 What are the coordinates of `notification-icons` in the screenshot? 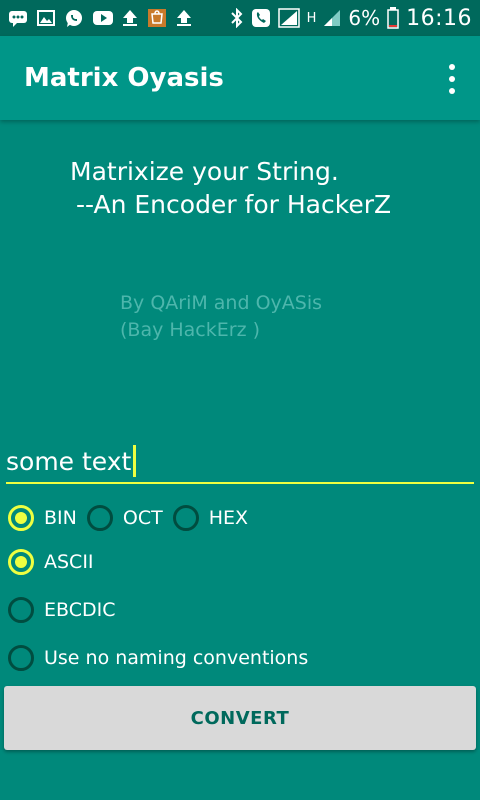 It's located at (100, 18).